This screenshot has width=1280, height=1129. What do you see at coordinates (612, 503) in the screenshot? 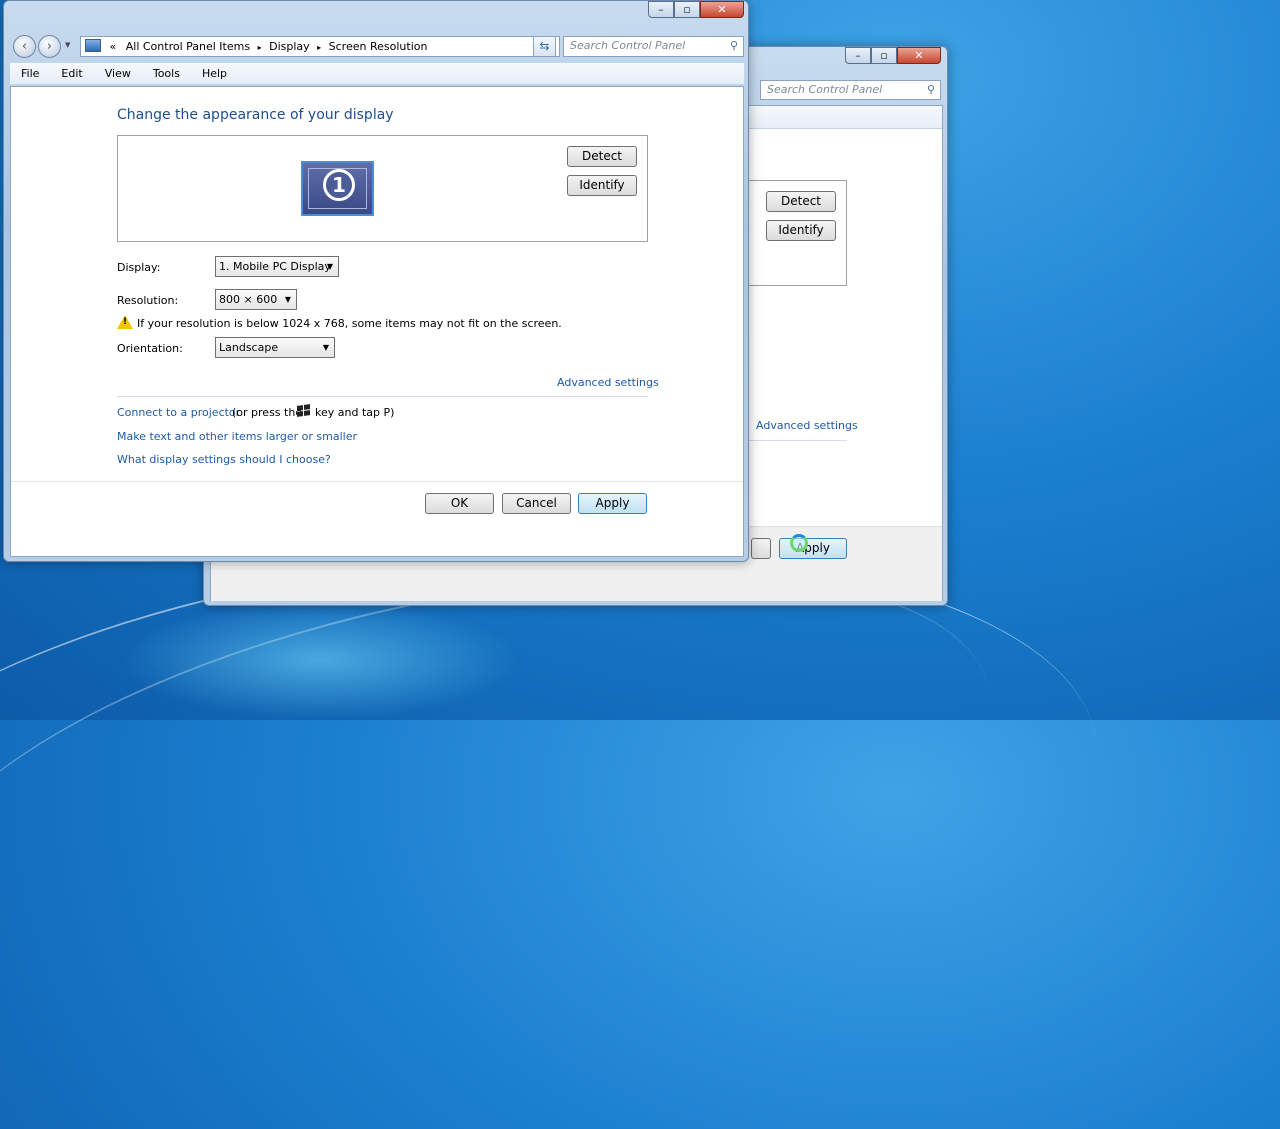
I see `apply-button: Apply` at bounding box center [612, 503].